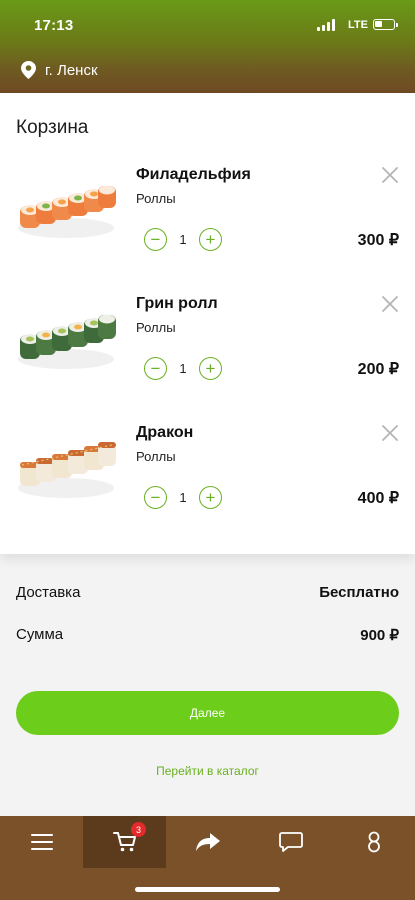 This screenshot has width=415, height=900. What do you see at coordinates (207, 771) in the screenshot?
I see `catalog-link: Перейти в каталог` at bounding box center [207, 771].